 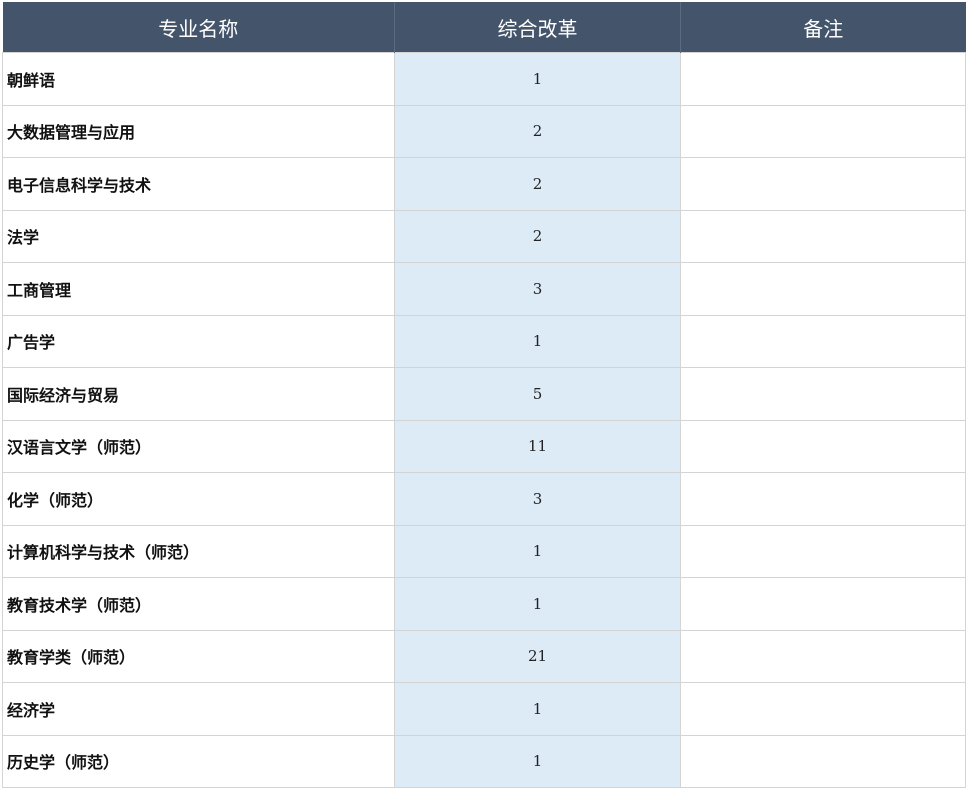 What do you see at coordinates (537, 394) in the screenshot?
I see `cell-reform-count: 5` at bounding box center [537, 394].